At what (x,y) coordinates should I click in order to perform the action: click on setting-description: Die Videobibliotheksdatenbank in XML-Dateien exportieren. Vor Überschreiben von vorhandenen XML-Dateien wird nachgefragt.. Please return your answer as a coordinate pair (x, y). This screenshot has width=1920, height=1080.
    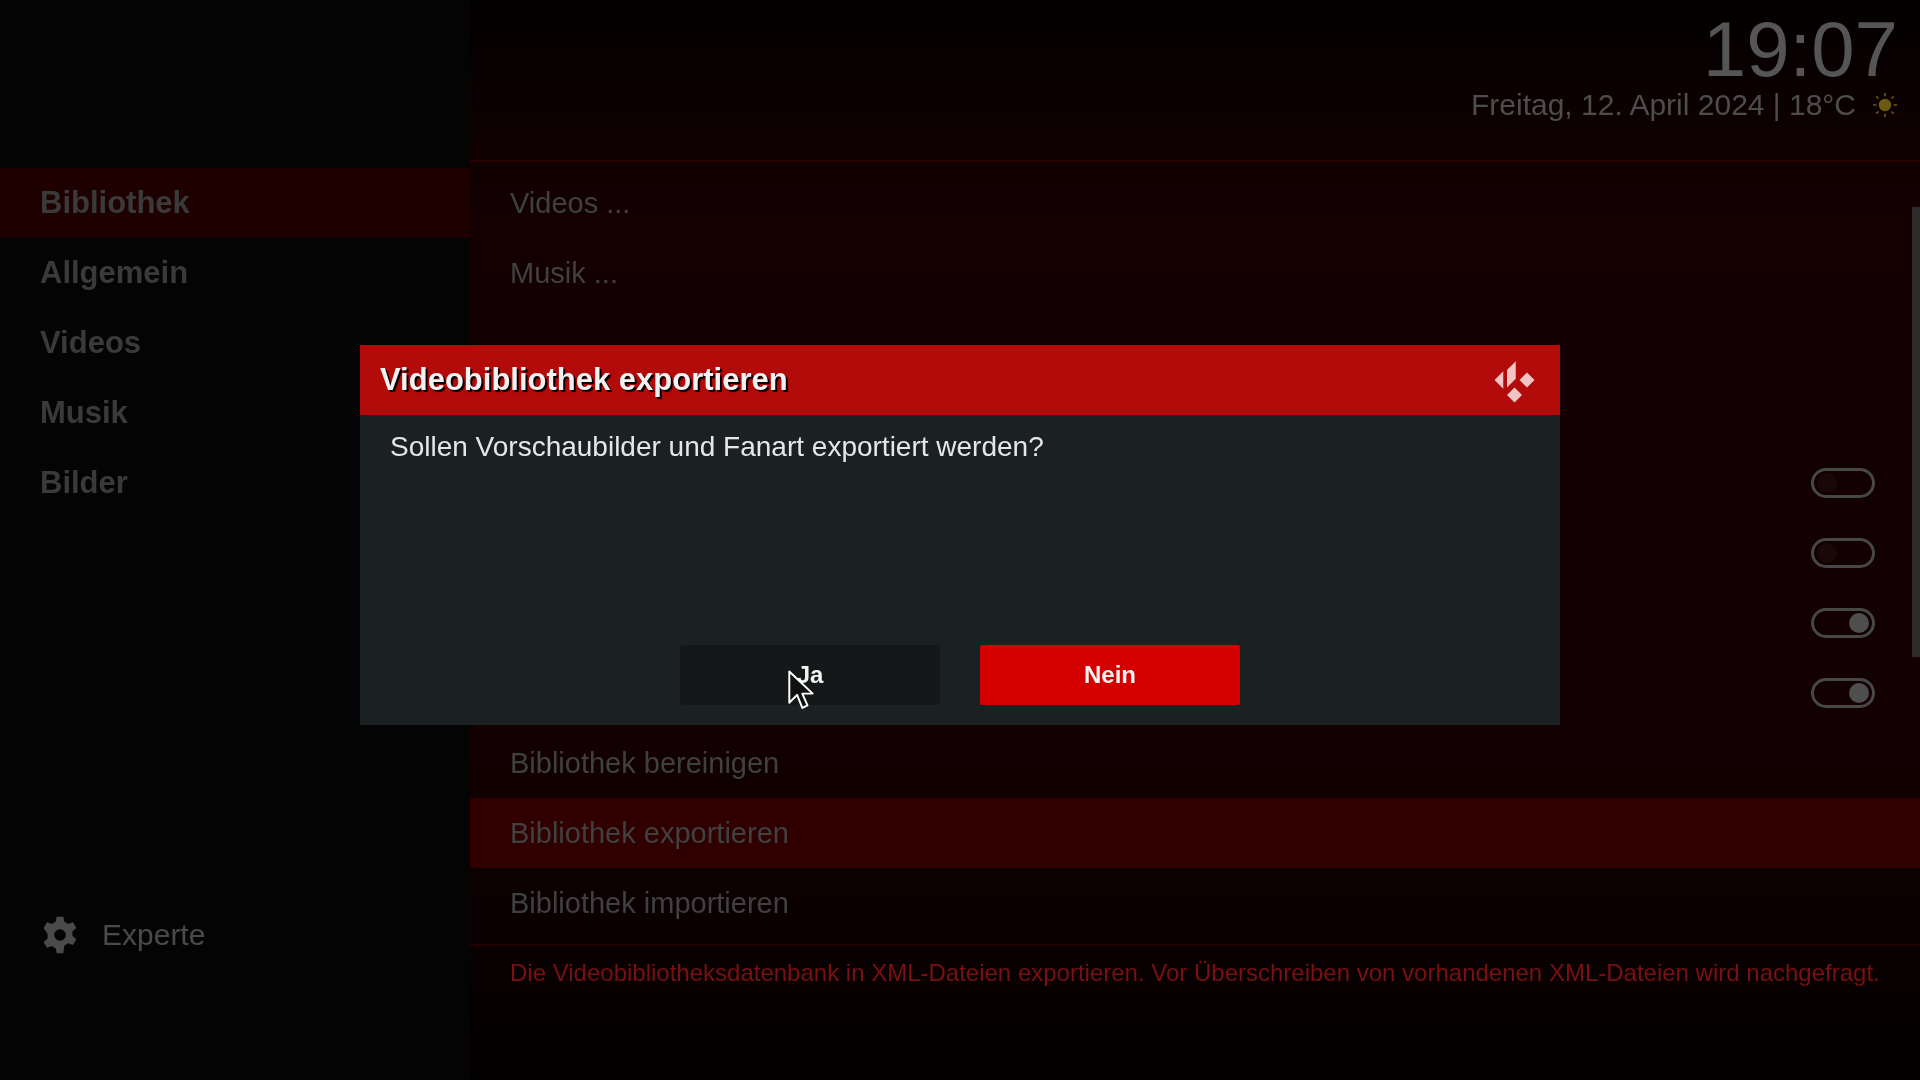
    Looking at the image, I should click on (1195, 973).